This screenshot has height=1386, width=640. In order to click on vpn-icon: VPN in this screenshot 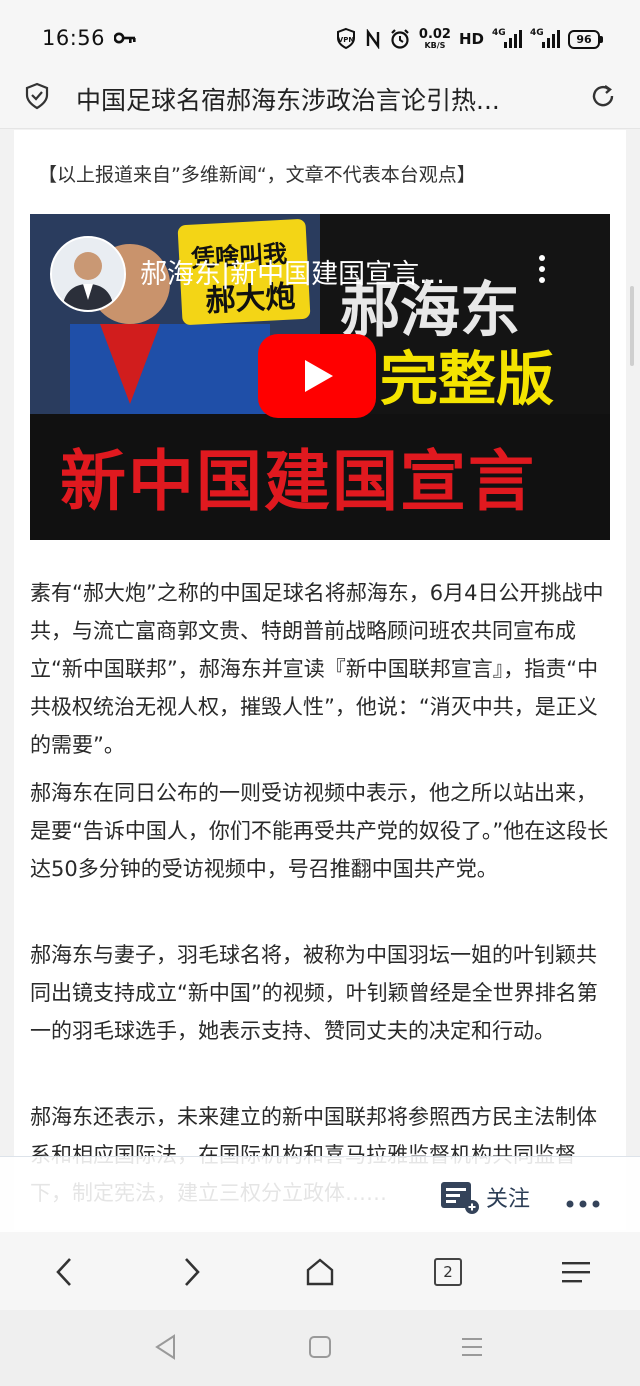, I will do `click(346, 39)`.